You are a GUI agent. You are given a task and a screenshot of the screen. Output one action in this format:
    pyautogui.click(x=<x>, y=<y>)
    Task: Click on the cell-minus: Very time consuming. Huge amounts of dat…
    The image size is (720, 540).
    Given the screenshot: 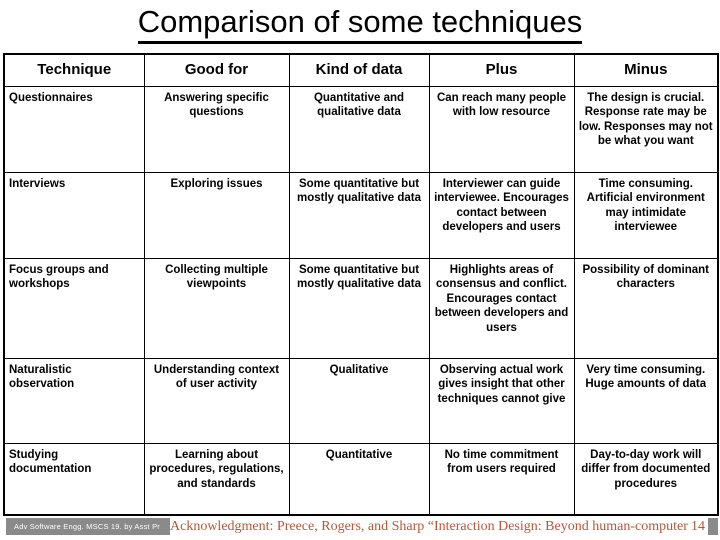 What is the action you would take?
    pyautogui.click(x=646, y=400)
    